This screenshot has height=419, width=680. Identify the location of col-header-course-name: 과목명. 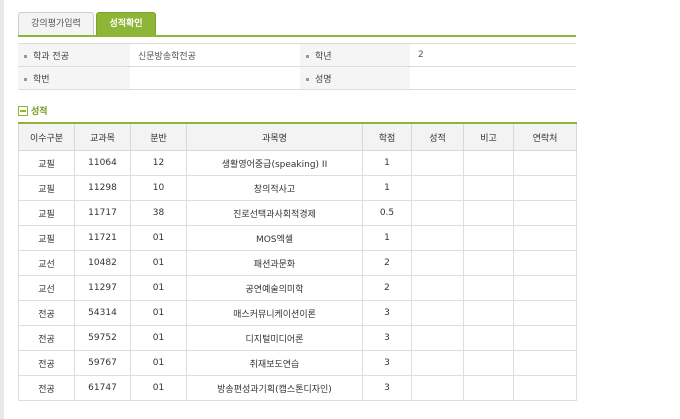
(274, 136).